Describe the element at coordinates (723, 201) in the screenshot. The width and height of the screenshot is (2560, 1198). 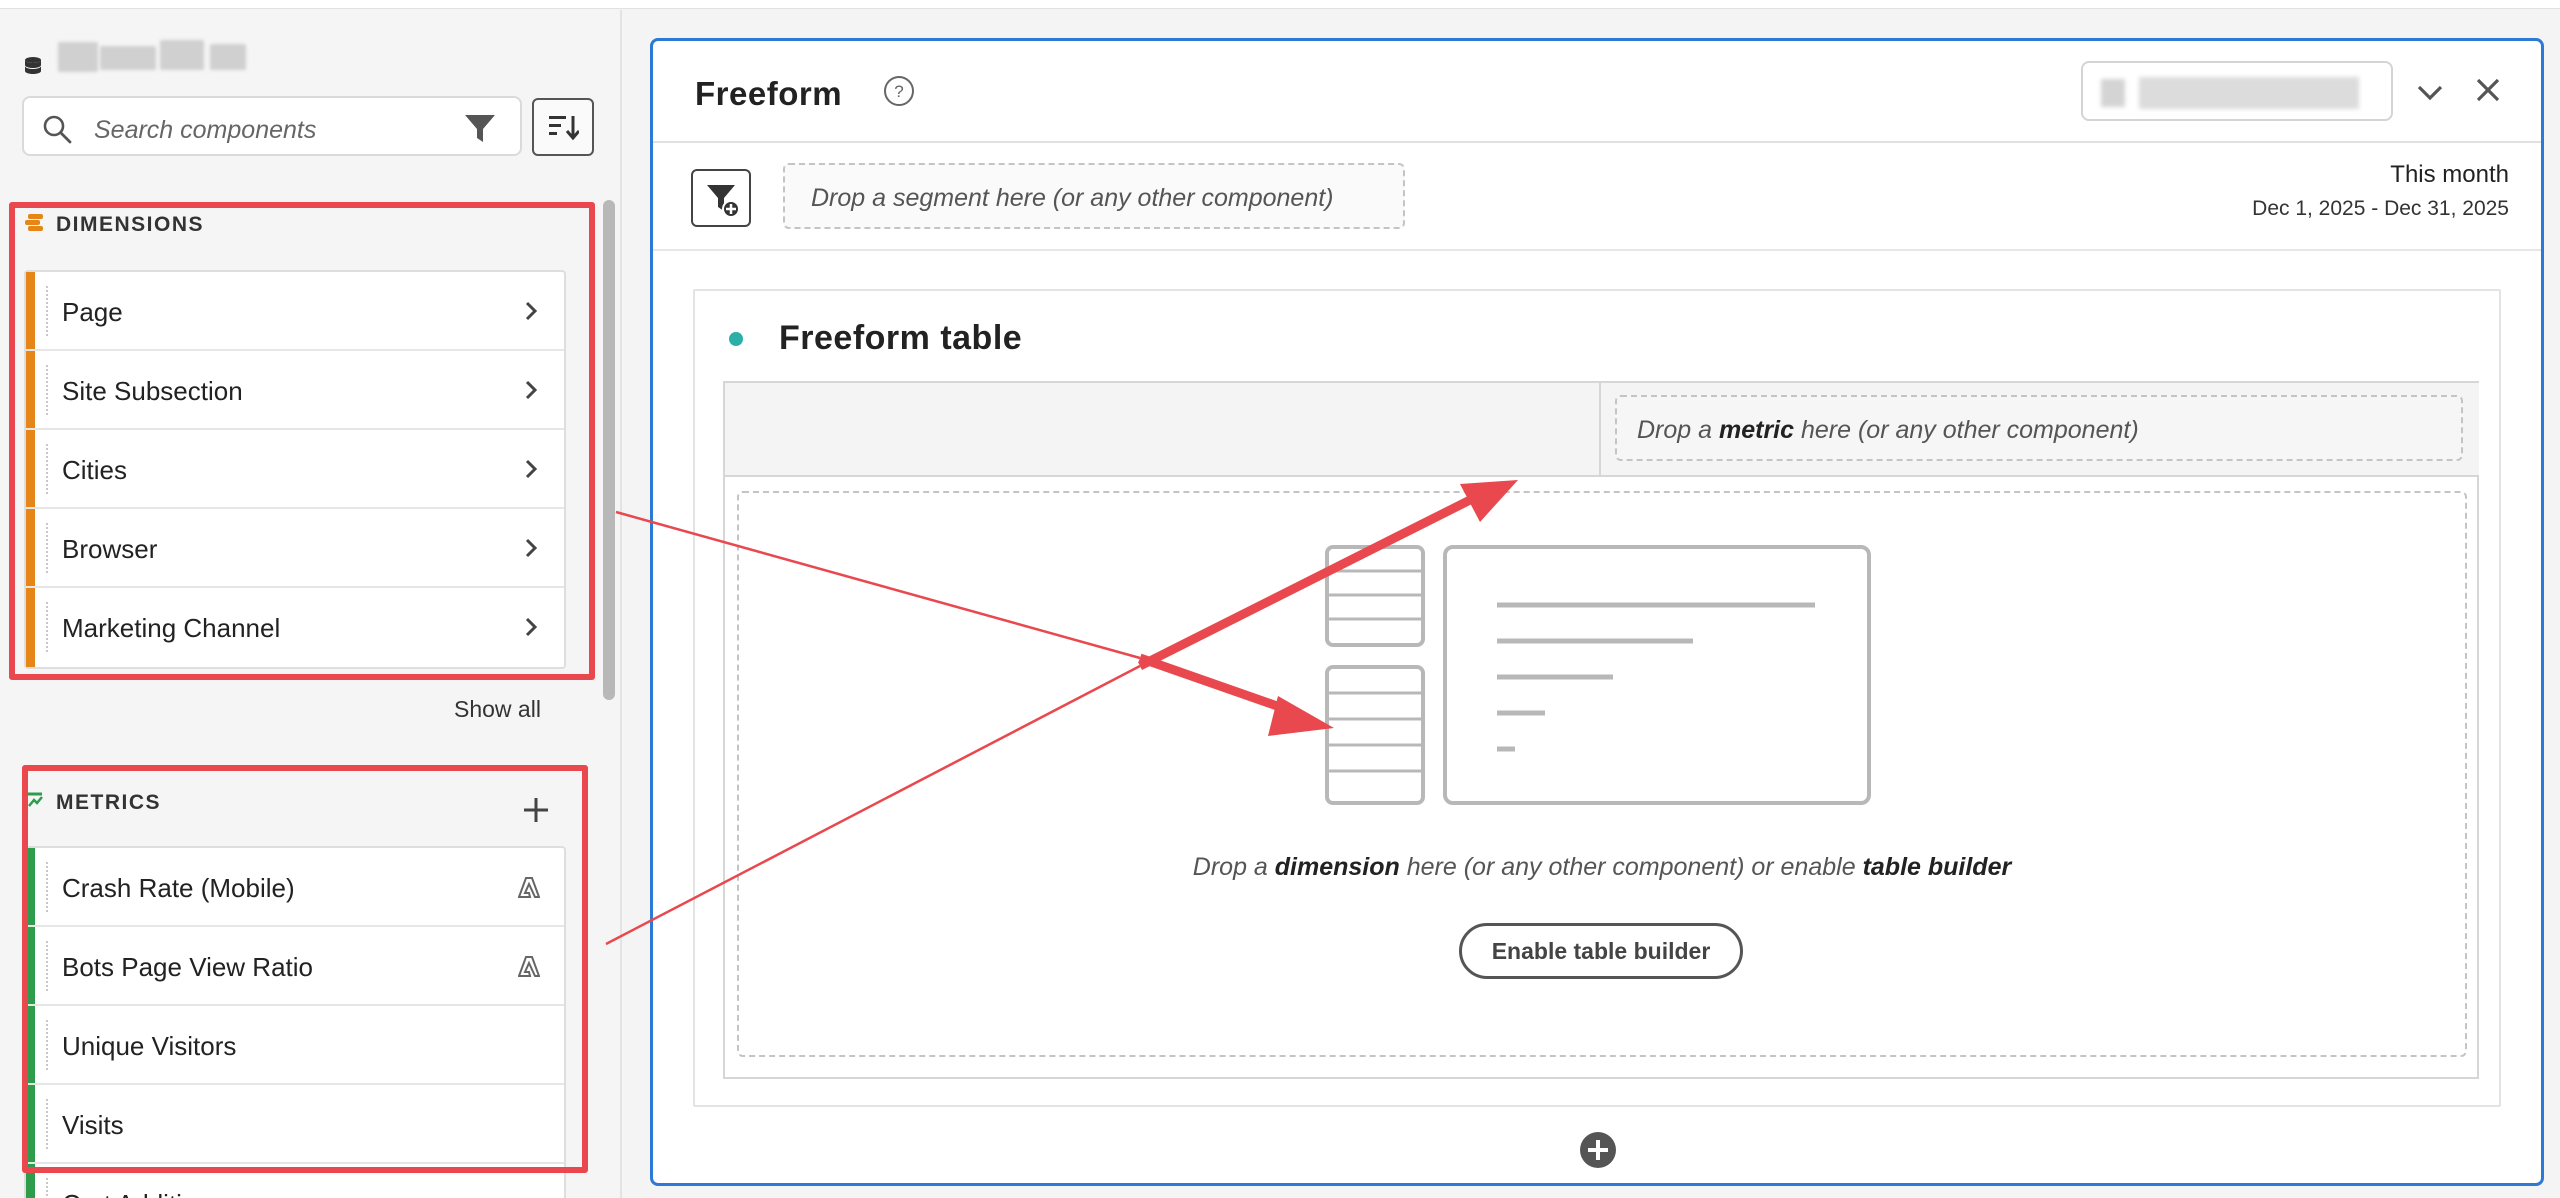
I see `segment-filter-icon` at that location.